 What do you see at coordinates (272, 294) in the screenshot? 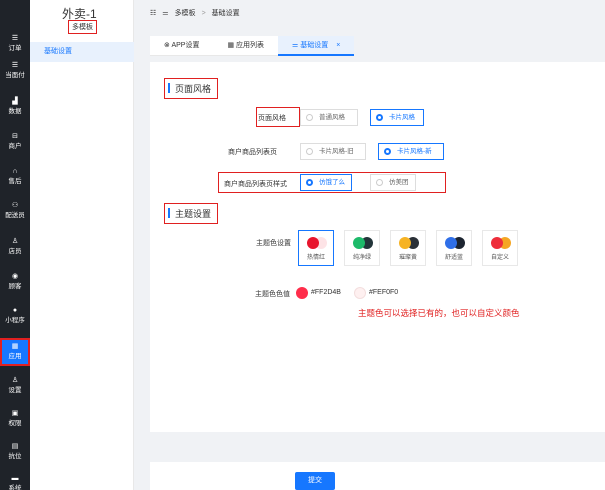
I see `color-label: 主题色色值` at bounding box center [272, 294].